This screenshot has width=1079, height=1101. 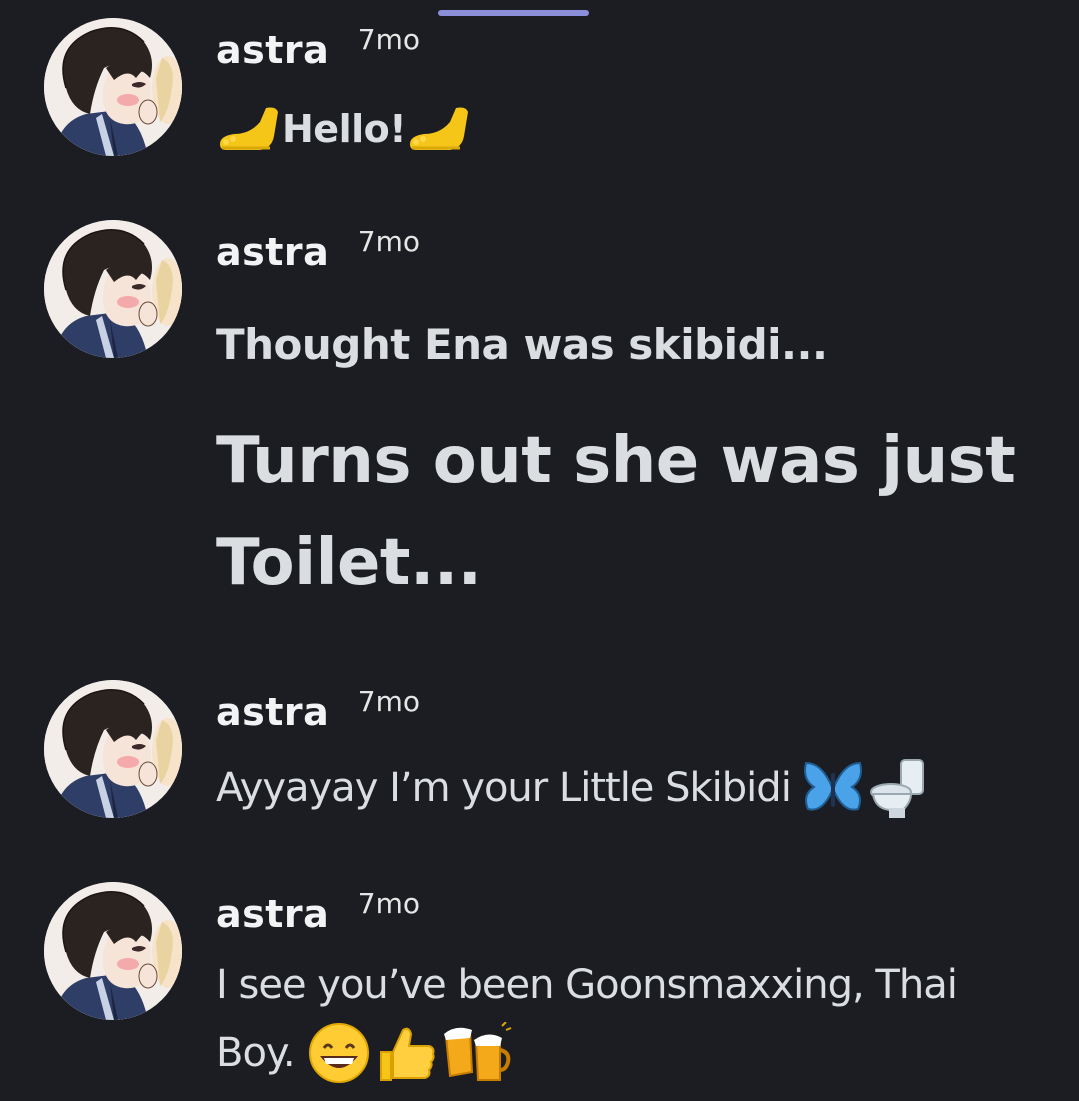 I want to click on message-text: Ayyayay I’m your Little Skibidi, so click(x=504, y=788).